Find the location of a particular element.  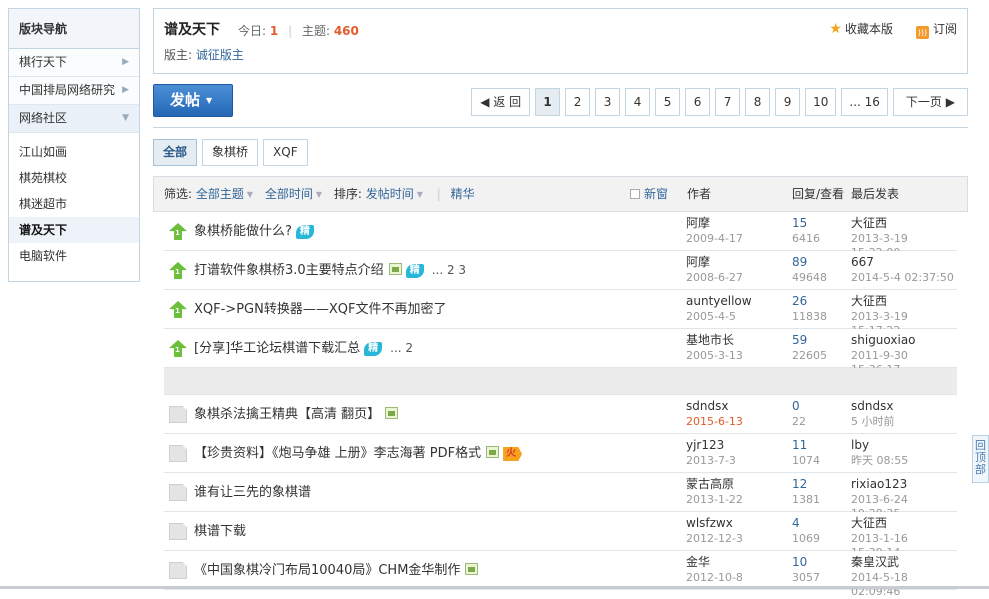

topics-count: 460 is located at coordinates (346, 31).